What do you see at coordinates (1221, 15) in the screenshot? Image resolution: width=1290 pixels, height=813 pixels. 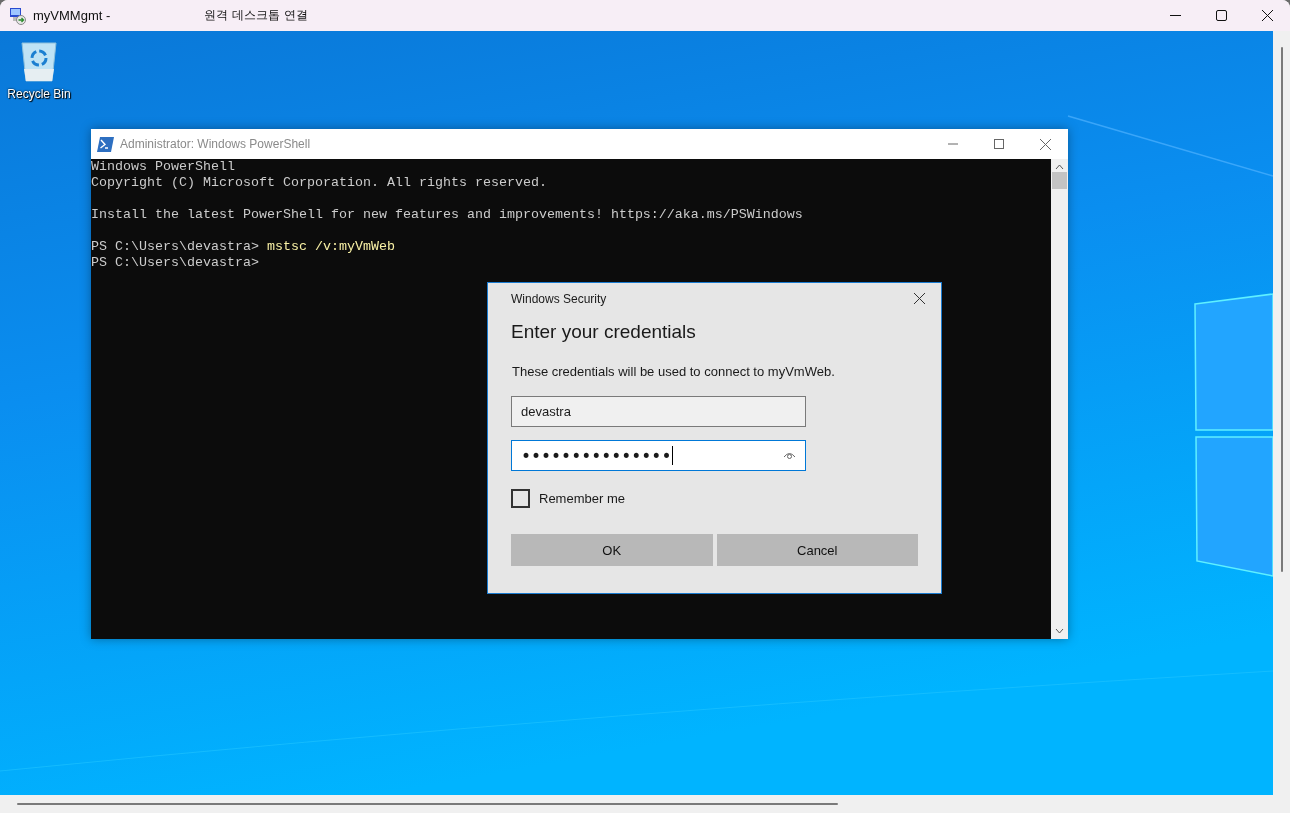 I see `maximize-icon` at bounding box center [1221, 15].